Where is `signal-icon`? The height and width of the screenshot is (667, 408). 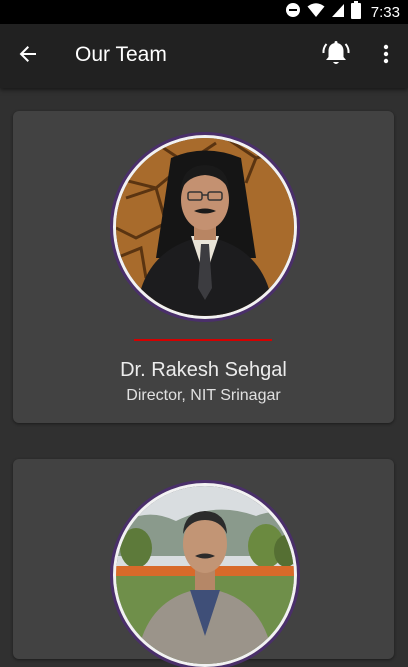
signal-icon is located at coordinates (338, 12).